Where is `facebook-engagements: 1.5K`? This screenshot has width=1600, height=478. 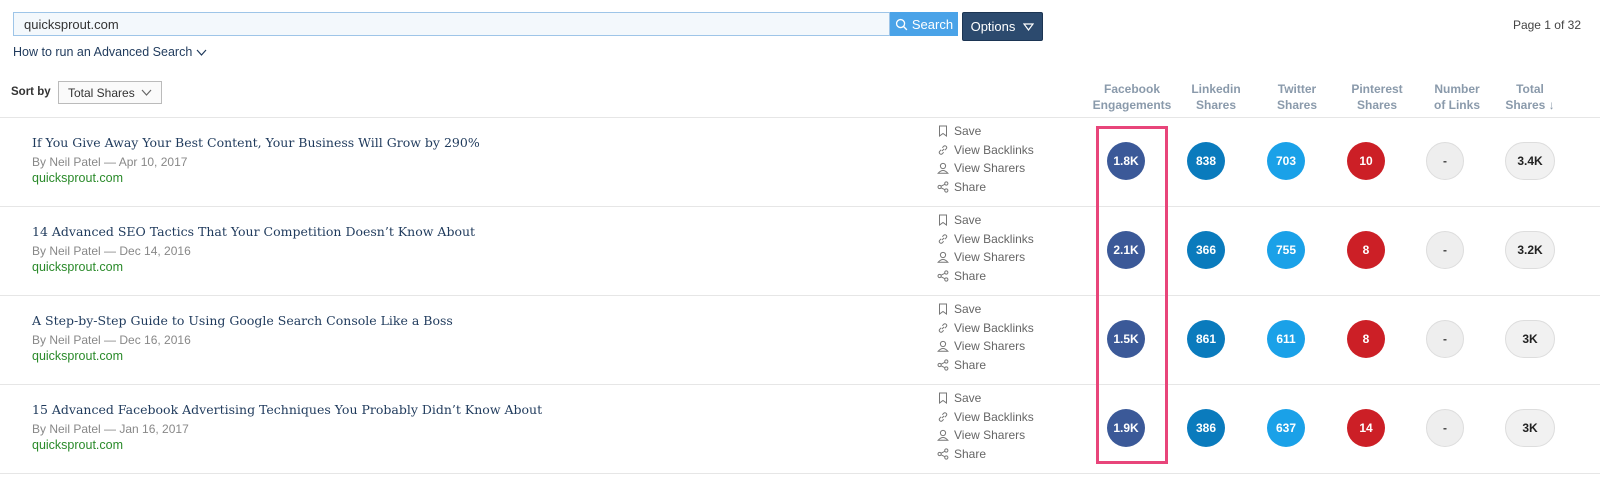 facebook-engagements: 1.5K is located at coordinates (1126, 339).